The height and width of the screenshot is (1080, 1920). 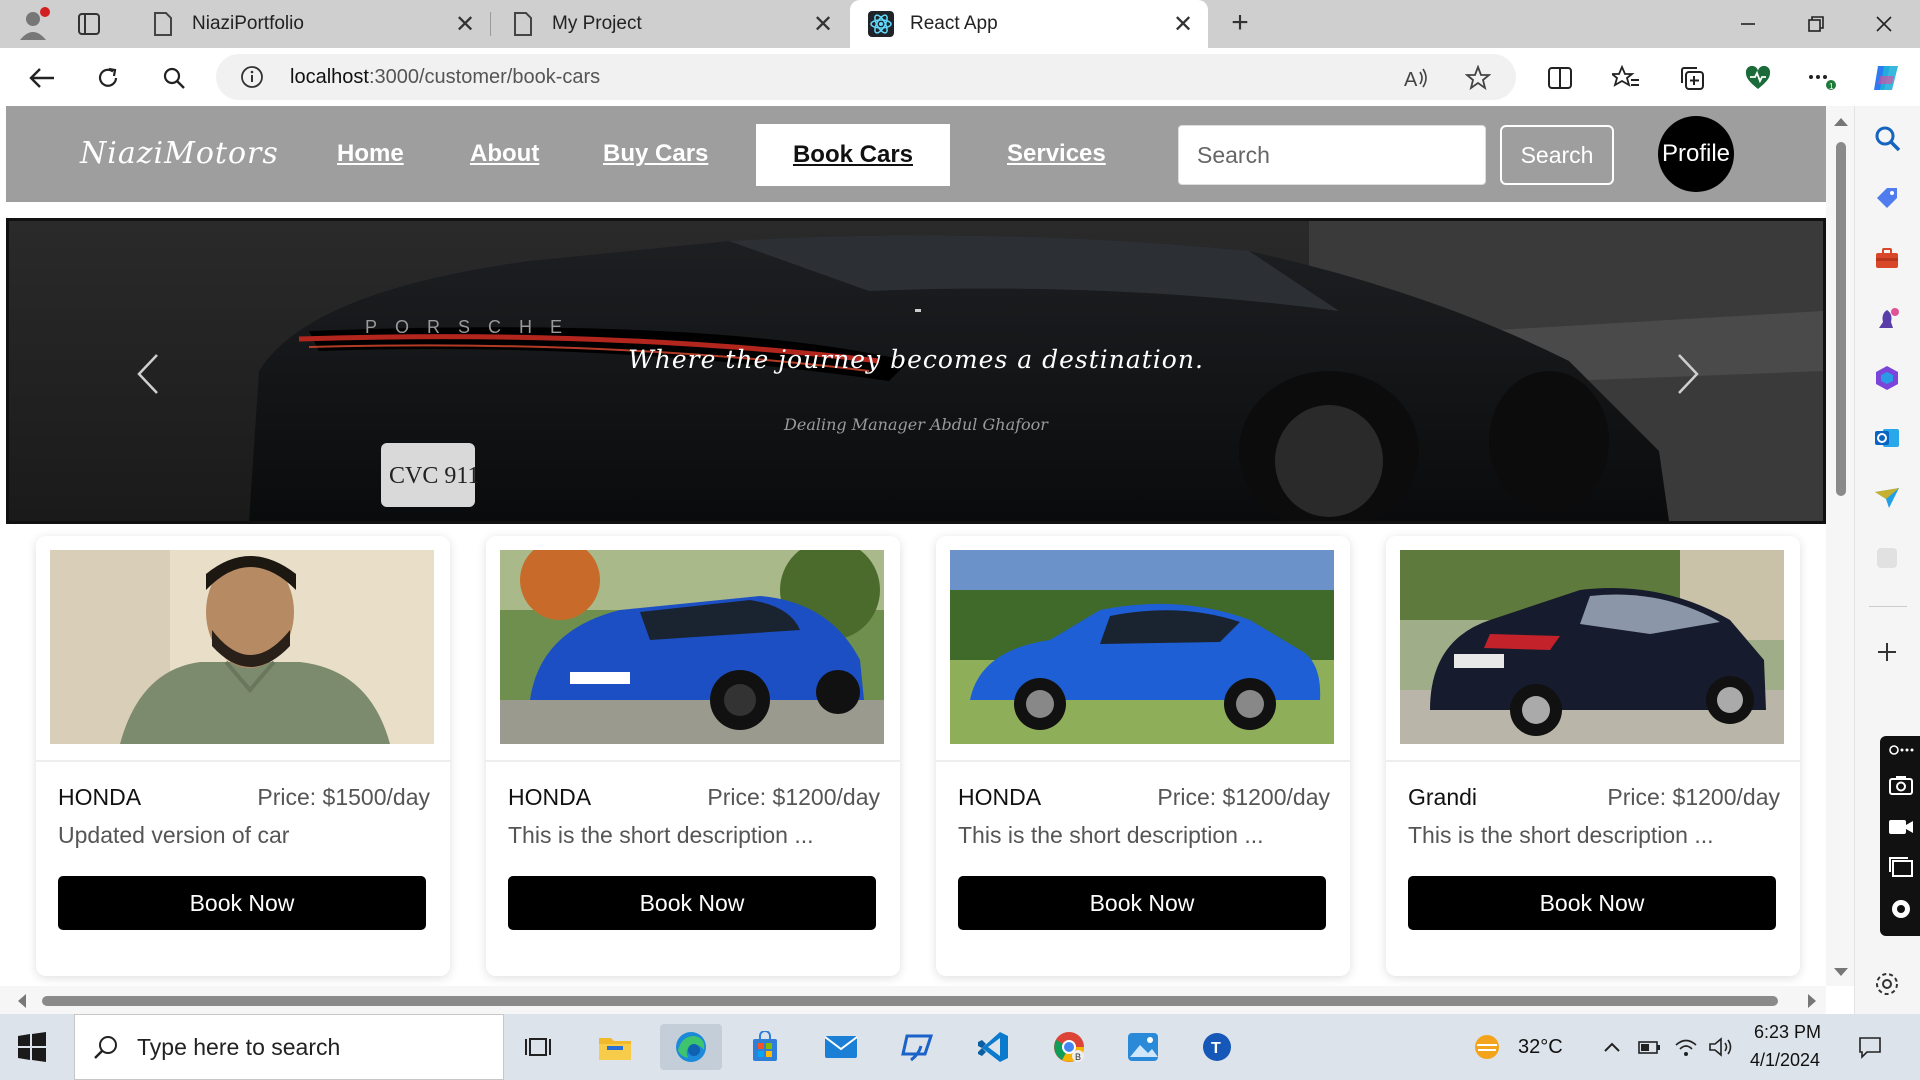 I want to click on hero-title: Where the journey becomes a destination., so click(x=916, y=359).